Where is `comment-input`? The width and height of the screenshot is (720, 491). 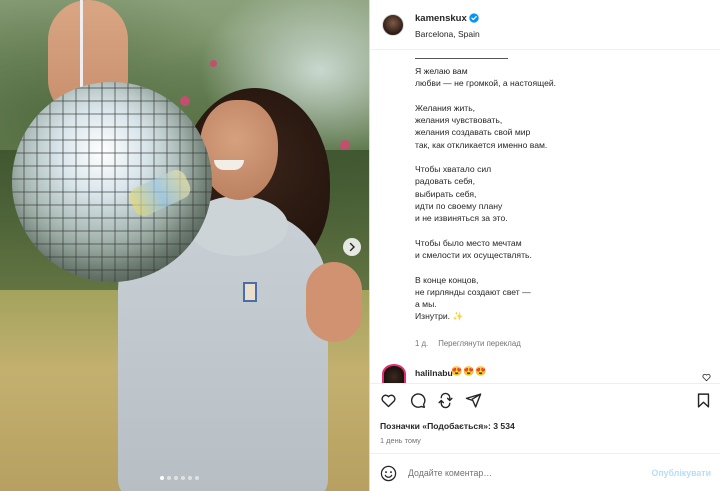 comment-input is located at coordinates (518, 473).